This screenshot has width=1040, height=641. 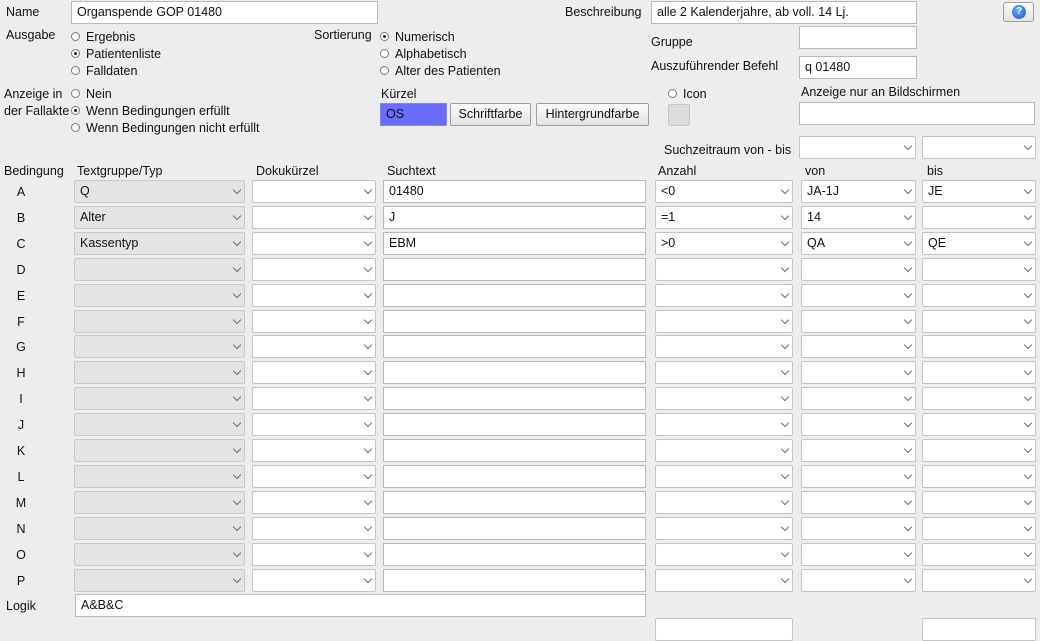 I want to click on anzahl-select: <0, so click(x=724, y=191).